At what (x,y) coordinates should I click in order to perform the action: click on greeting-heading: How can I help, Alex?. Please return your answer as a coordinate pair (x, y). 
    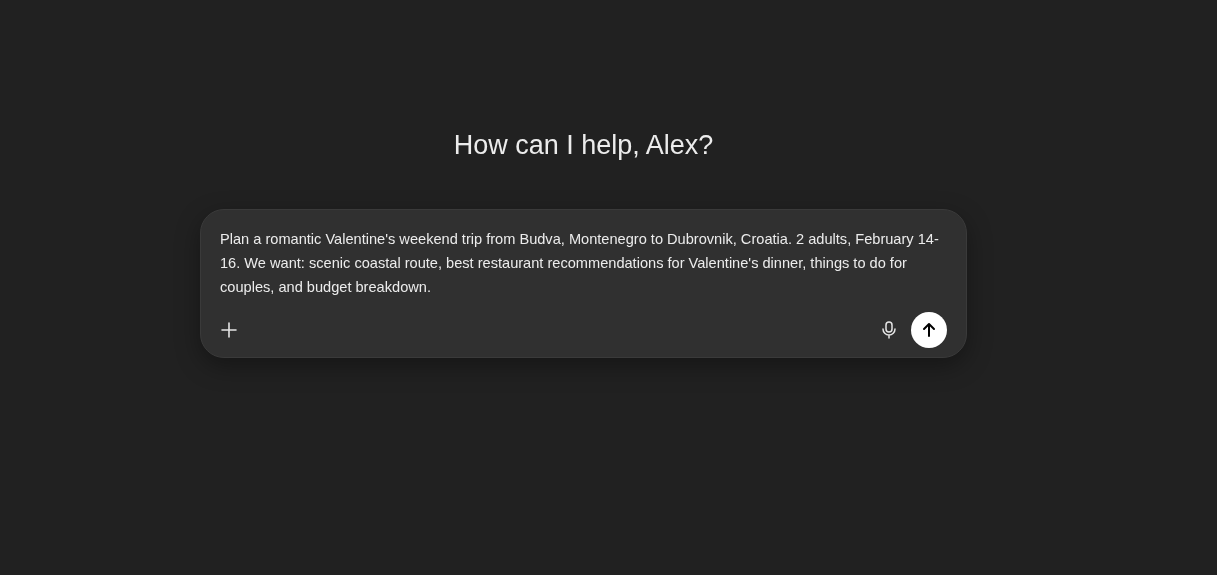
    Looking at the image, I should click on (583, 145).